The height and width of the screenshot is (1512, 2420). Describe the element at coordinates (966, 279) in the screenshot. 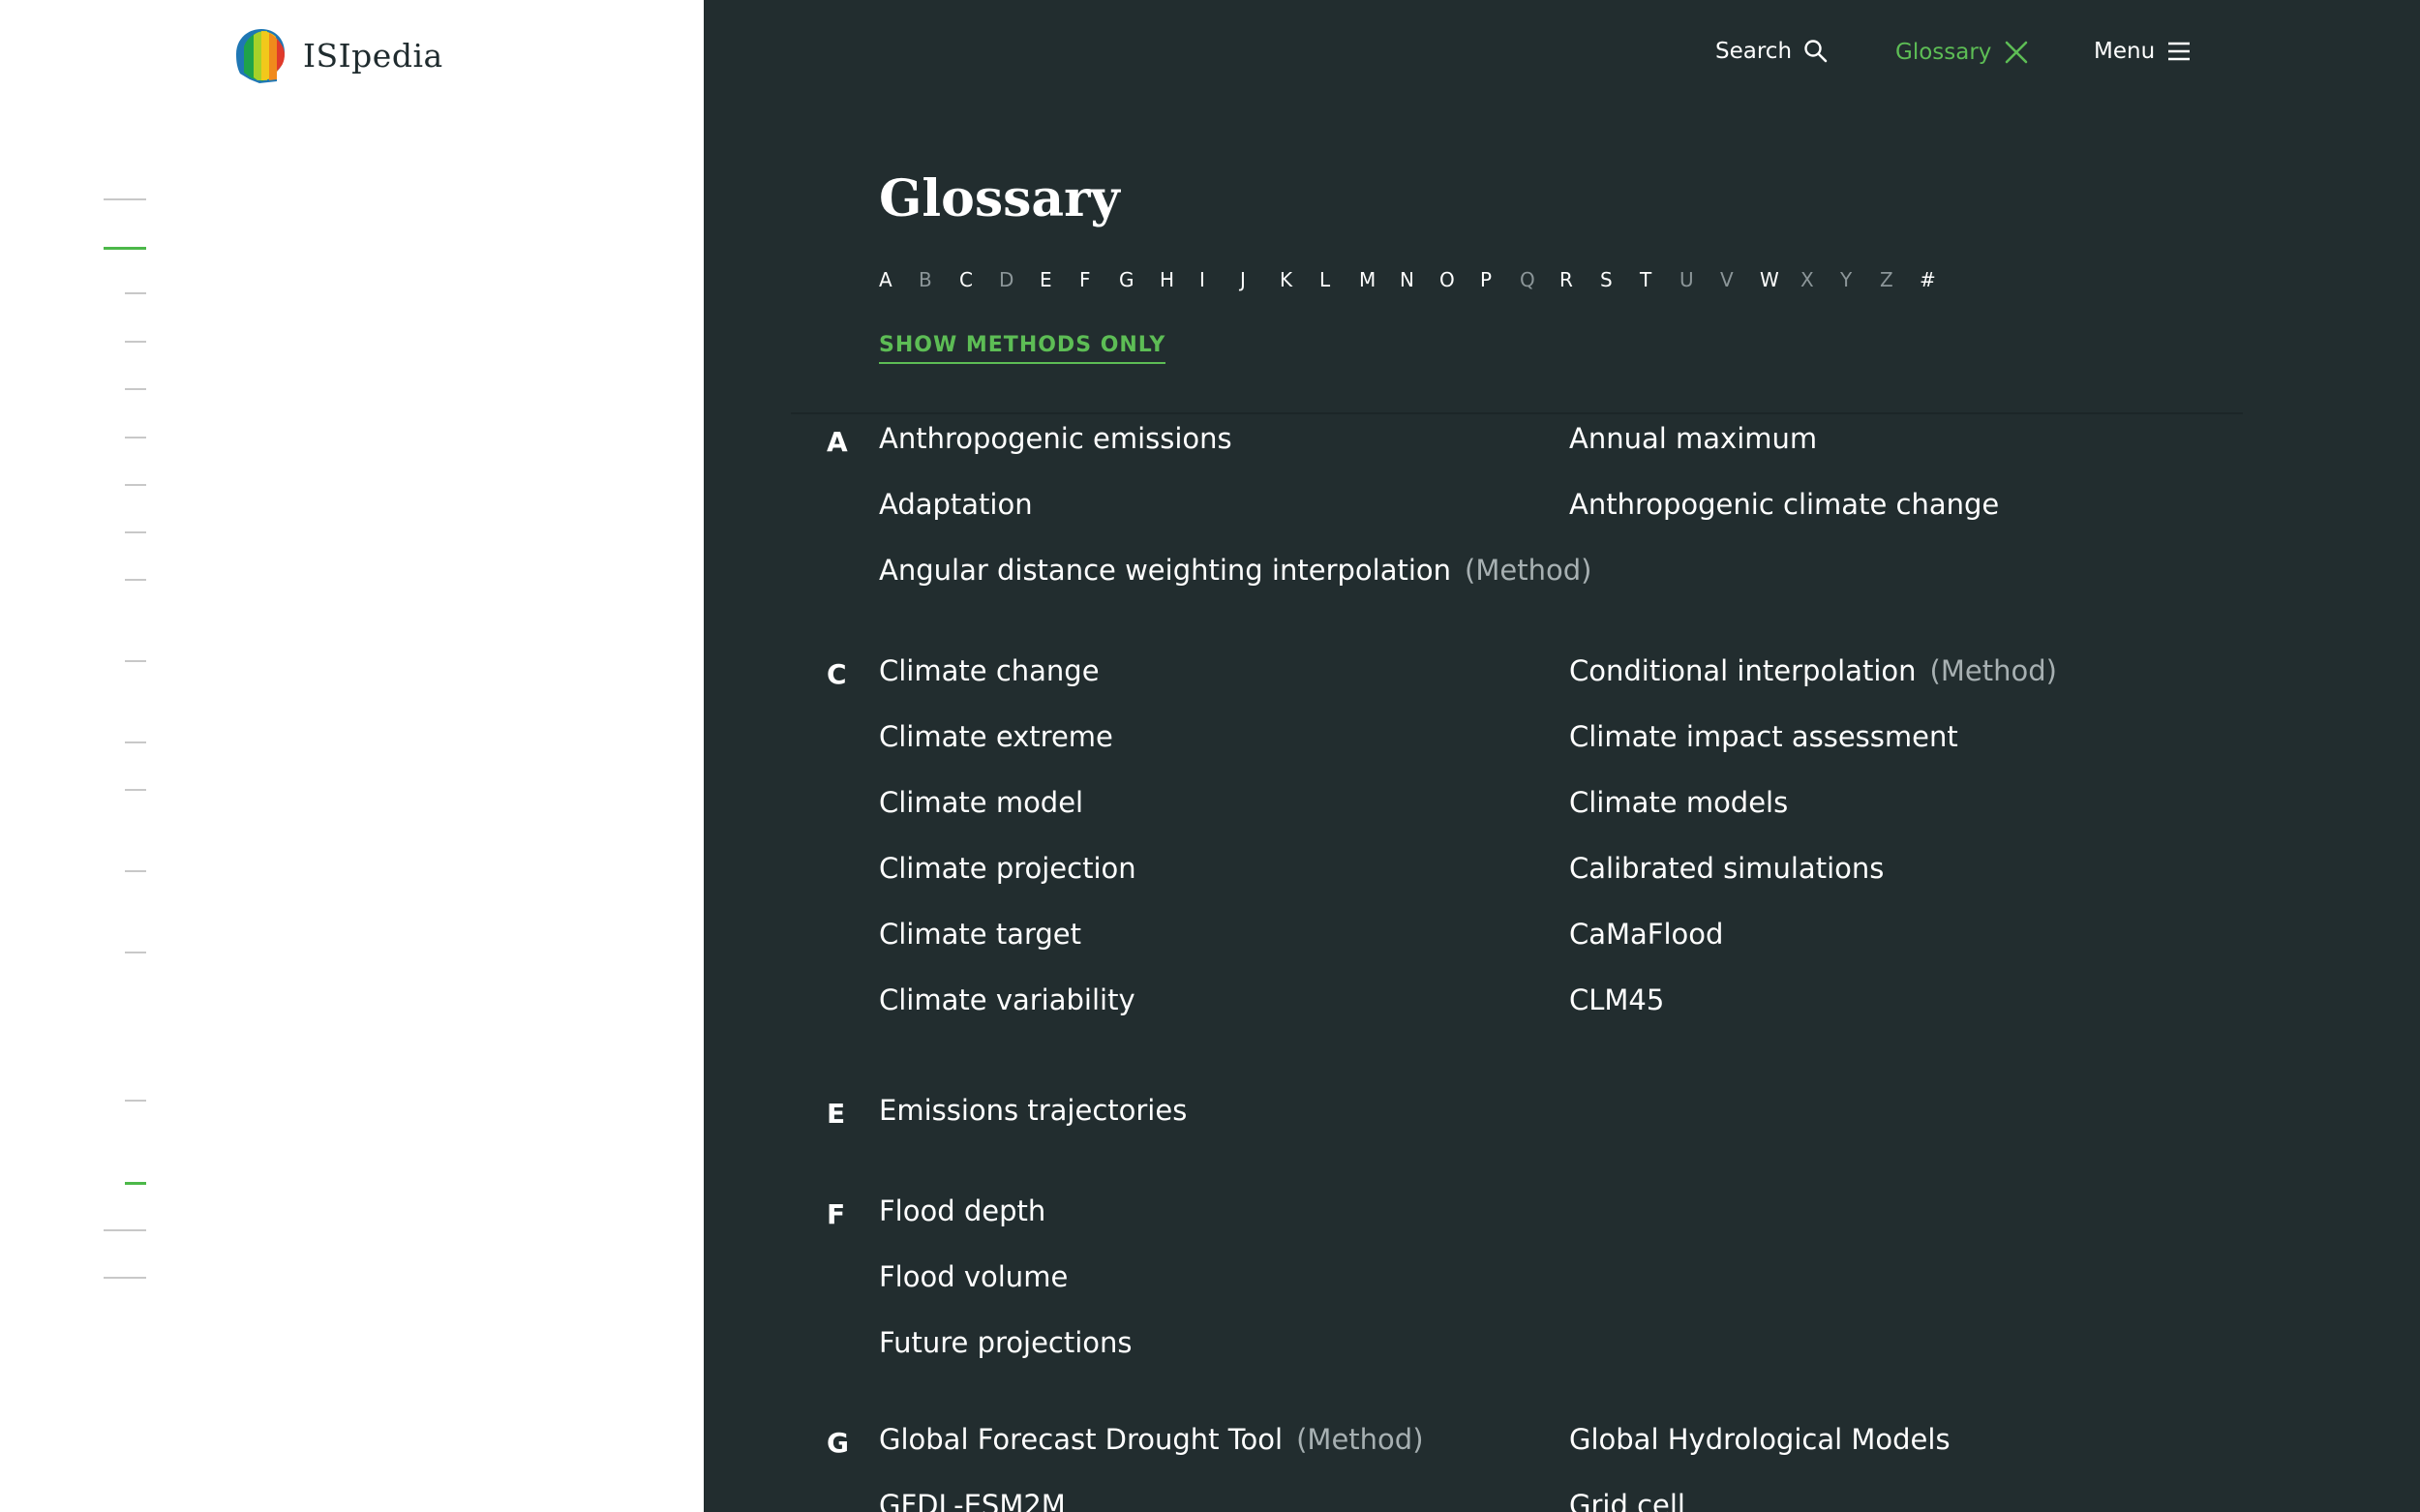

I see `alphabet-letter-c: C` at that location.